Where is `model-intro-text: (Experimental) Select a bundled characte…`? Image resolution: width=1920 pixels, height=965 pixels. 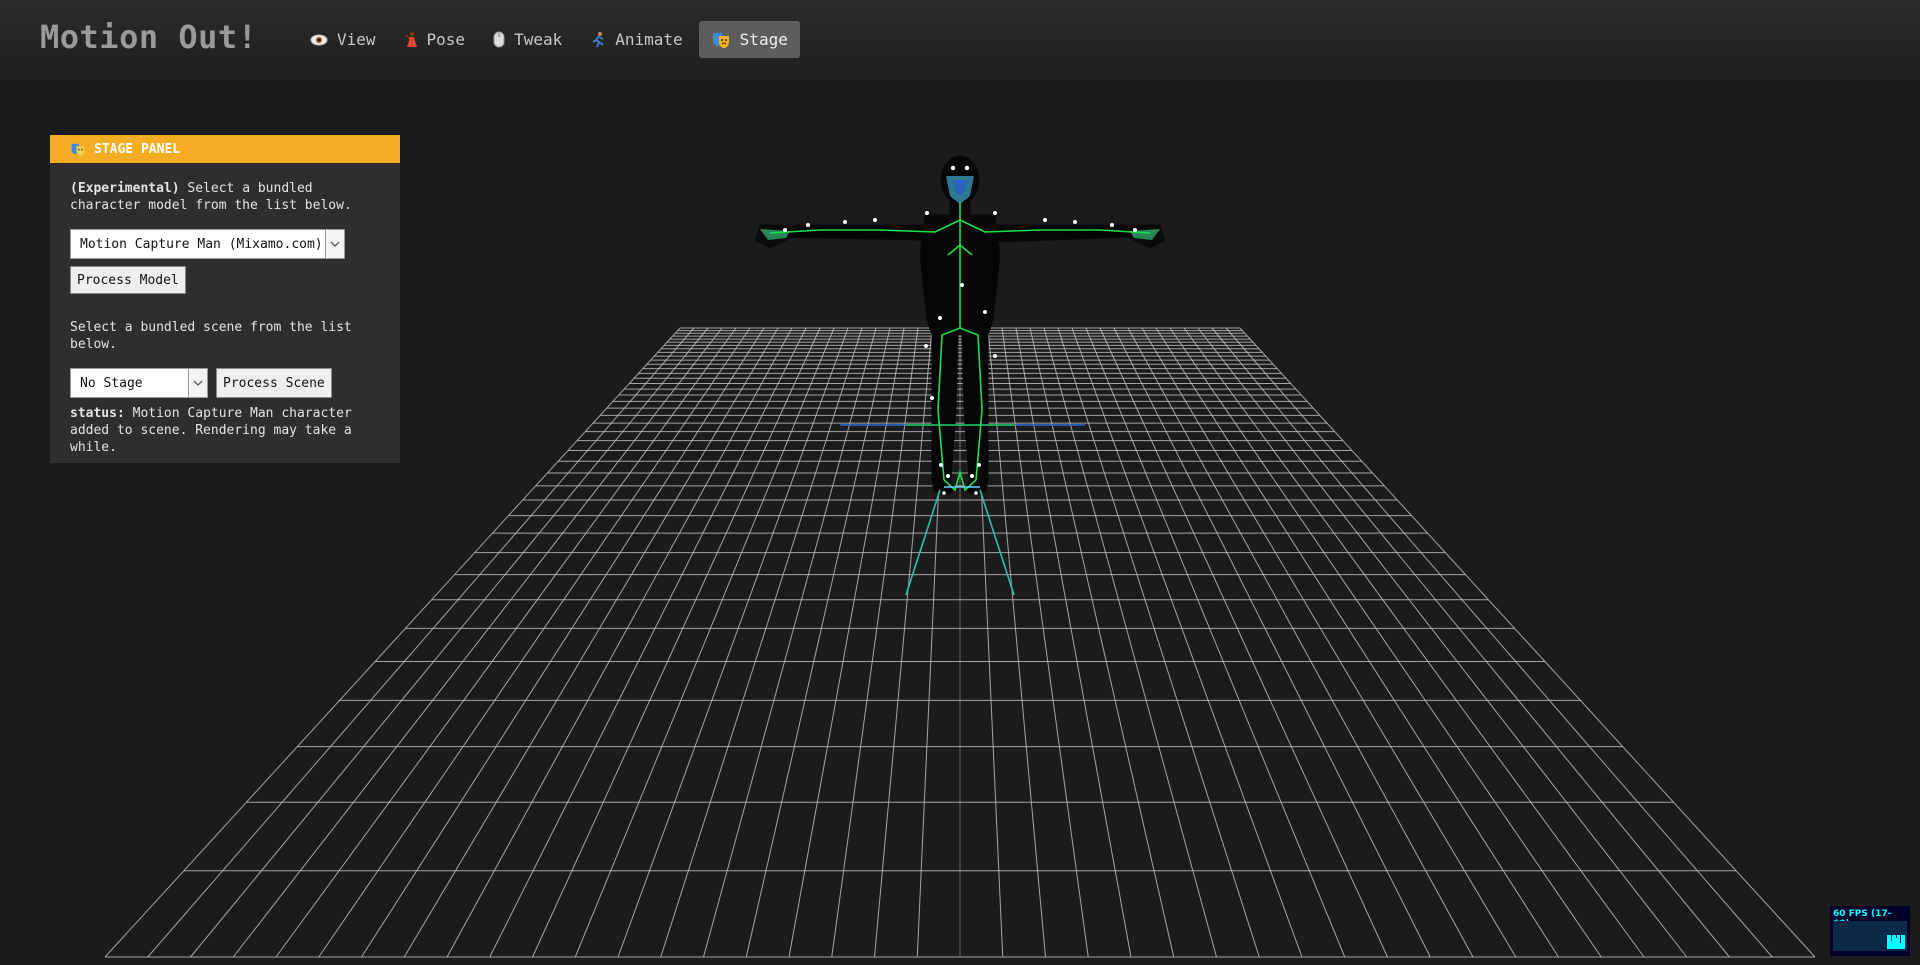 model-intro-text: (Experimental) Select a bundled characte… is located at coordinates (225, 197).